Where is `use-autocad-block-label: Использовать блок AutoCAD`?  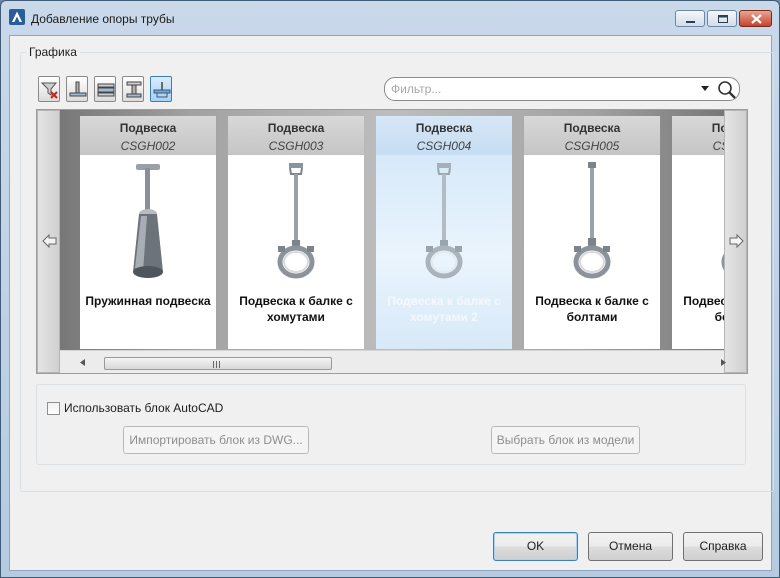 use-autocad-block-label: Использовать блок AutoCAD is located at coordinates (143, 408).